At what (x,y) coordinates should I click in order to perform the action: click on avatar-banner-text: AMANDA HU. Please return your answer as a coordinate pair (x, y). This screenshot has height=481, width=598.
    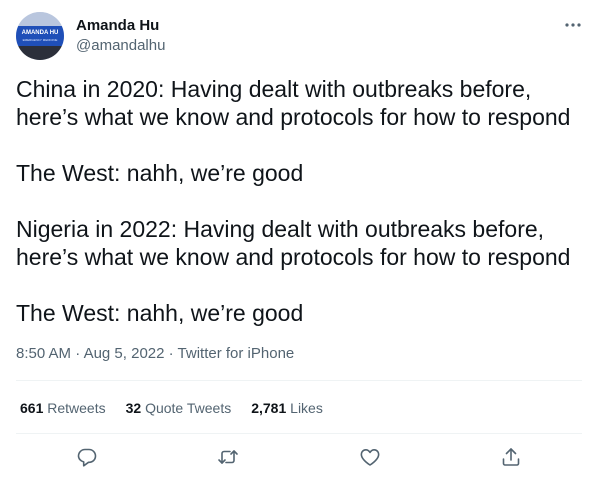
    Looking at the image, I should click on (40, 33).